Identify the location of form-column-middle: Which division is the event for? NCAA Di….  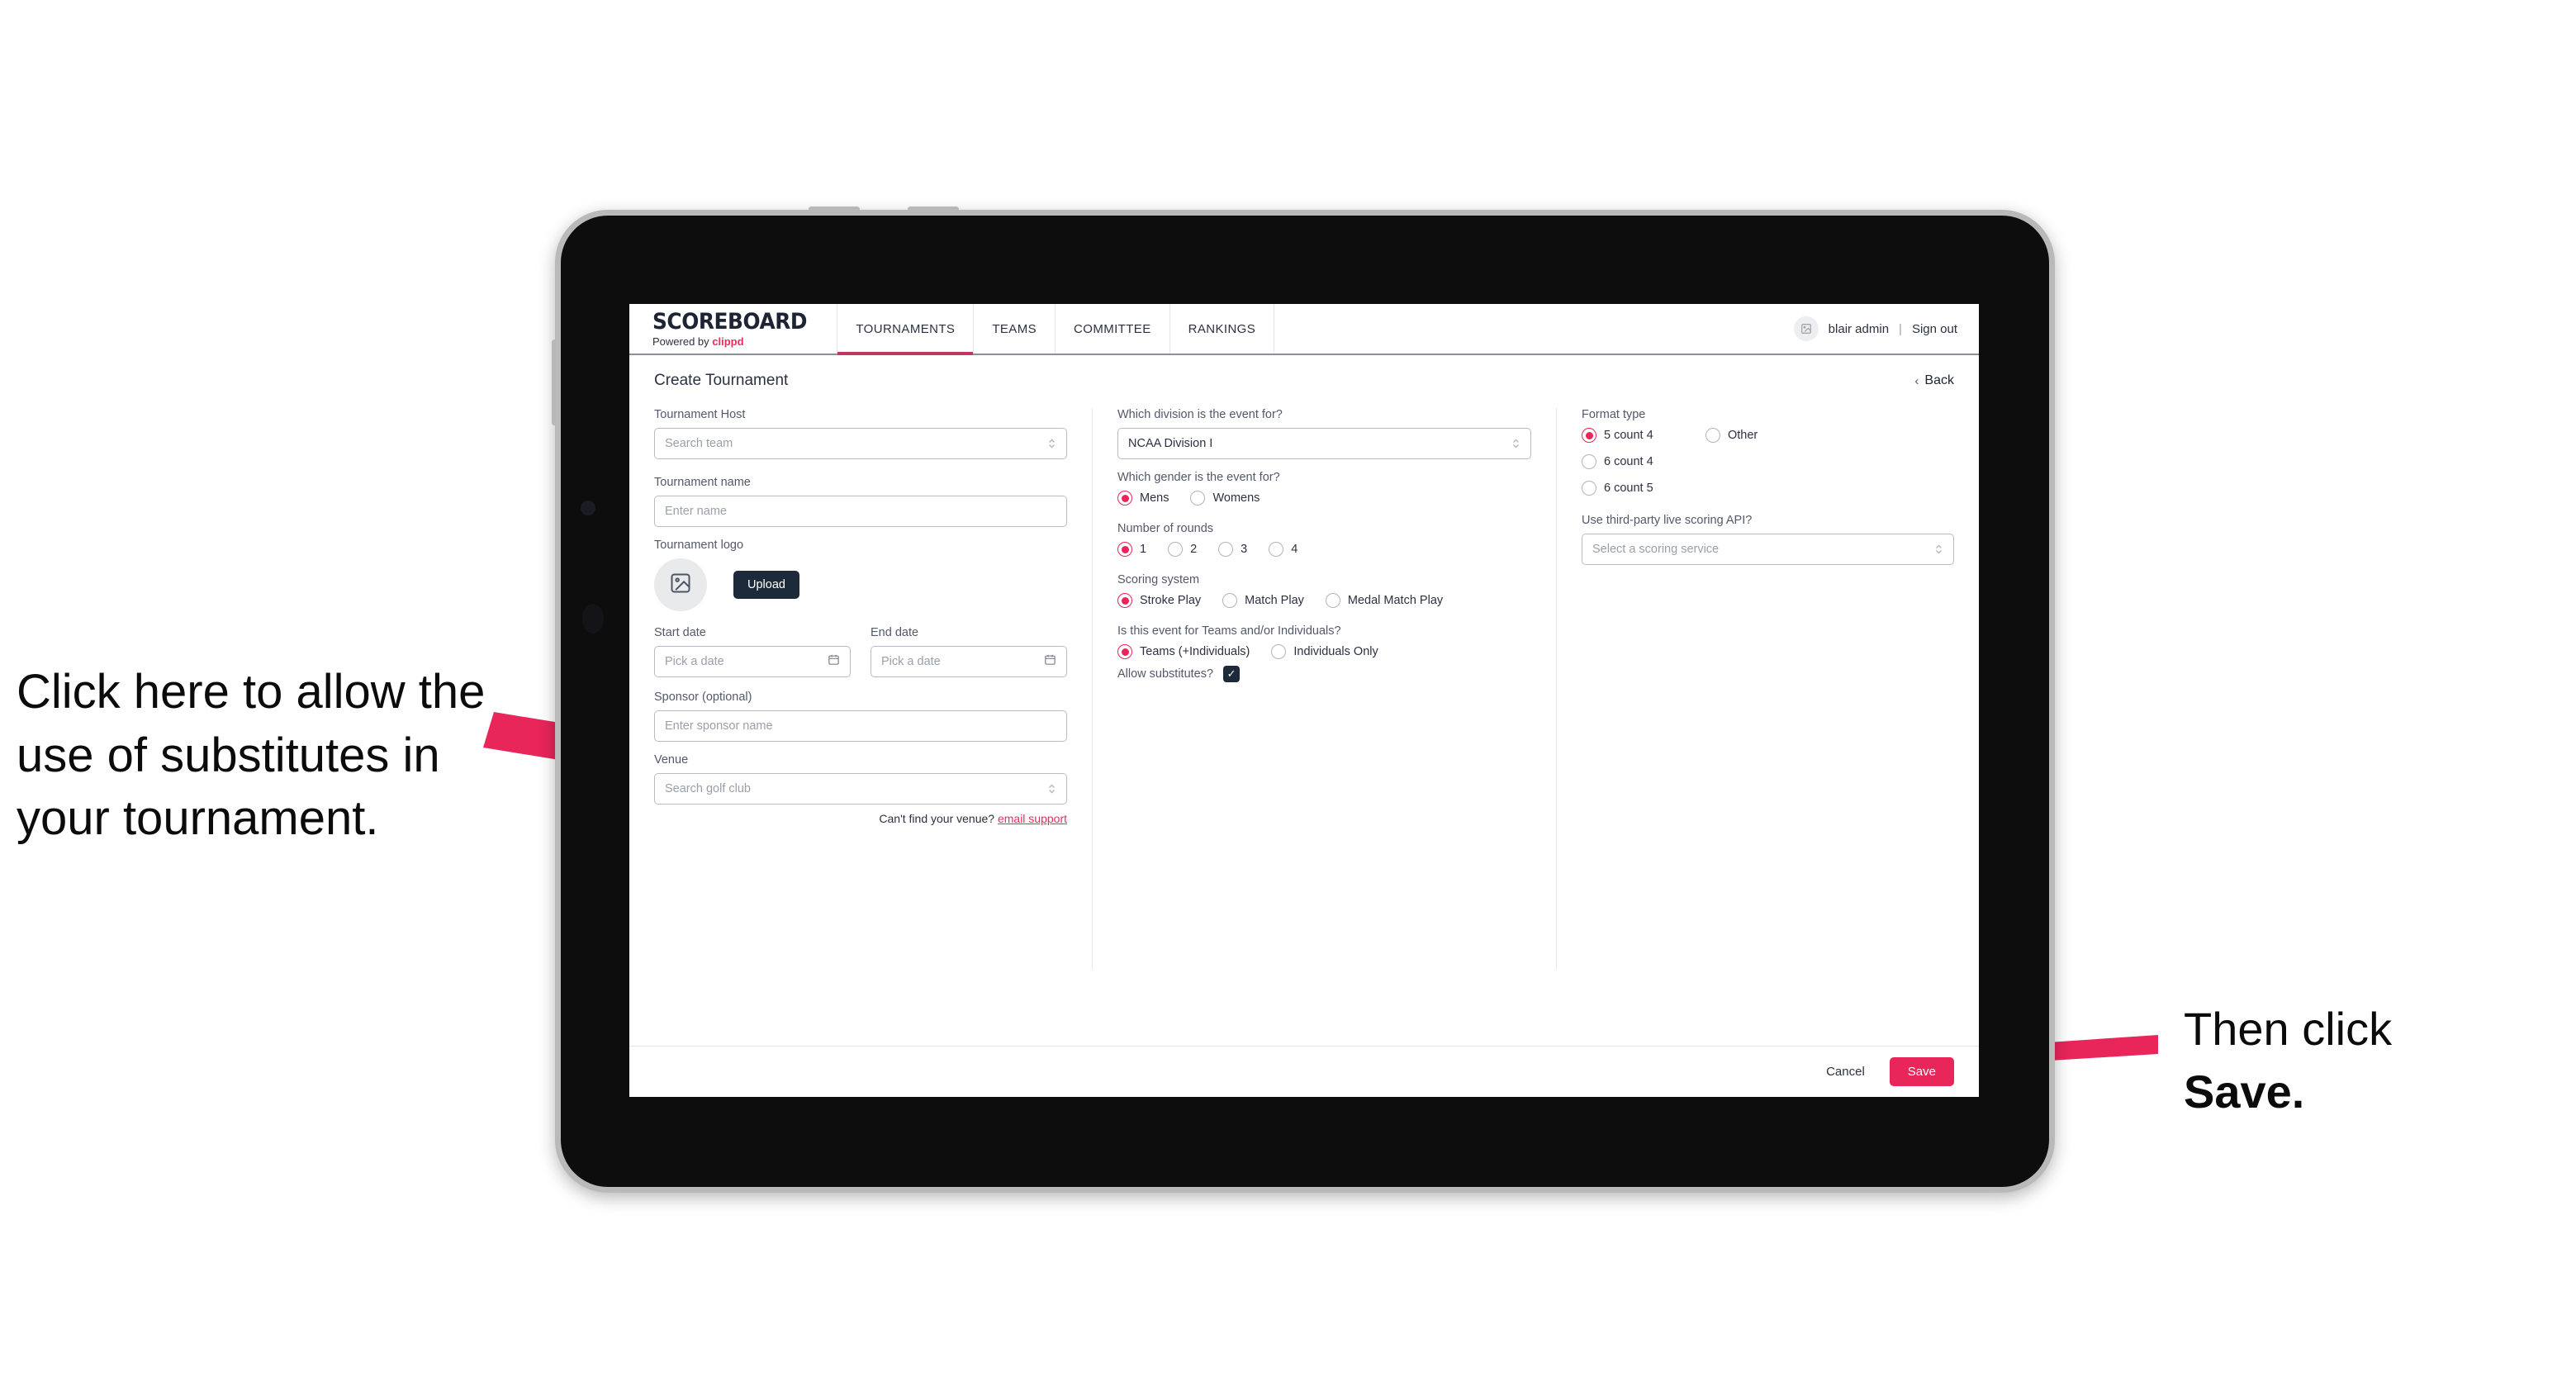
(1324, 689).